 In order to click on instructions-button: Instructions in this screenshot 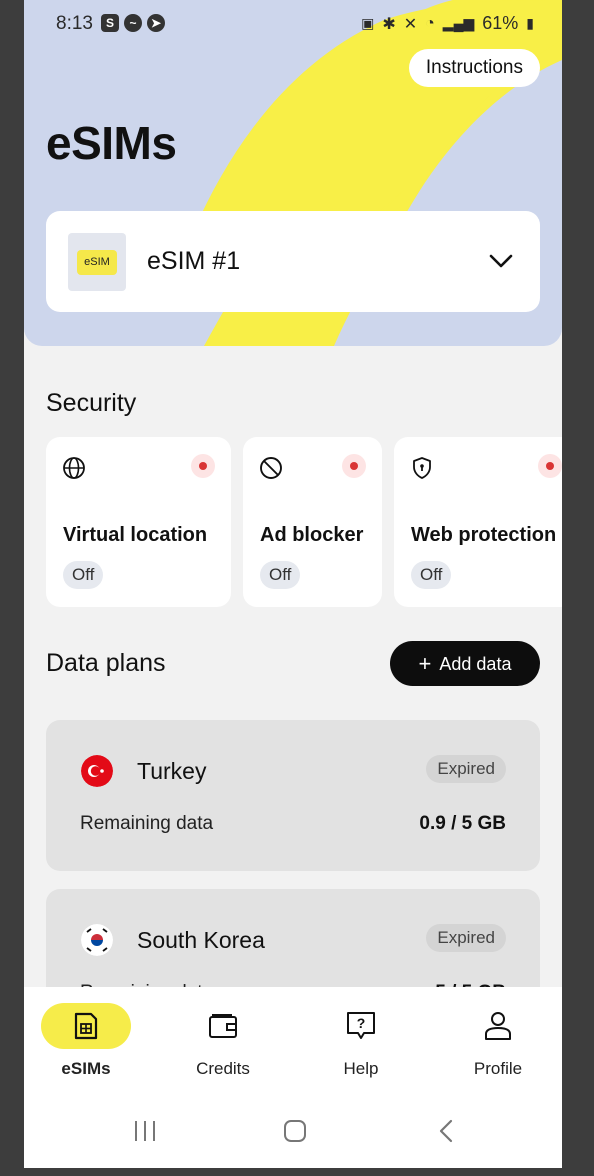, I will do `click(474, 68)`.